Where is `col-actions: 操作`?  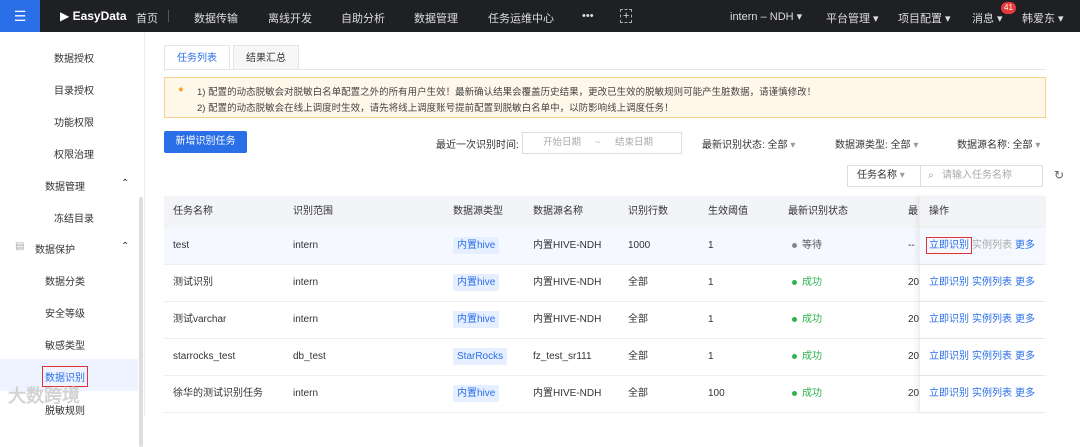
col-actions: 操作 is located at coordinates (939, 211).